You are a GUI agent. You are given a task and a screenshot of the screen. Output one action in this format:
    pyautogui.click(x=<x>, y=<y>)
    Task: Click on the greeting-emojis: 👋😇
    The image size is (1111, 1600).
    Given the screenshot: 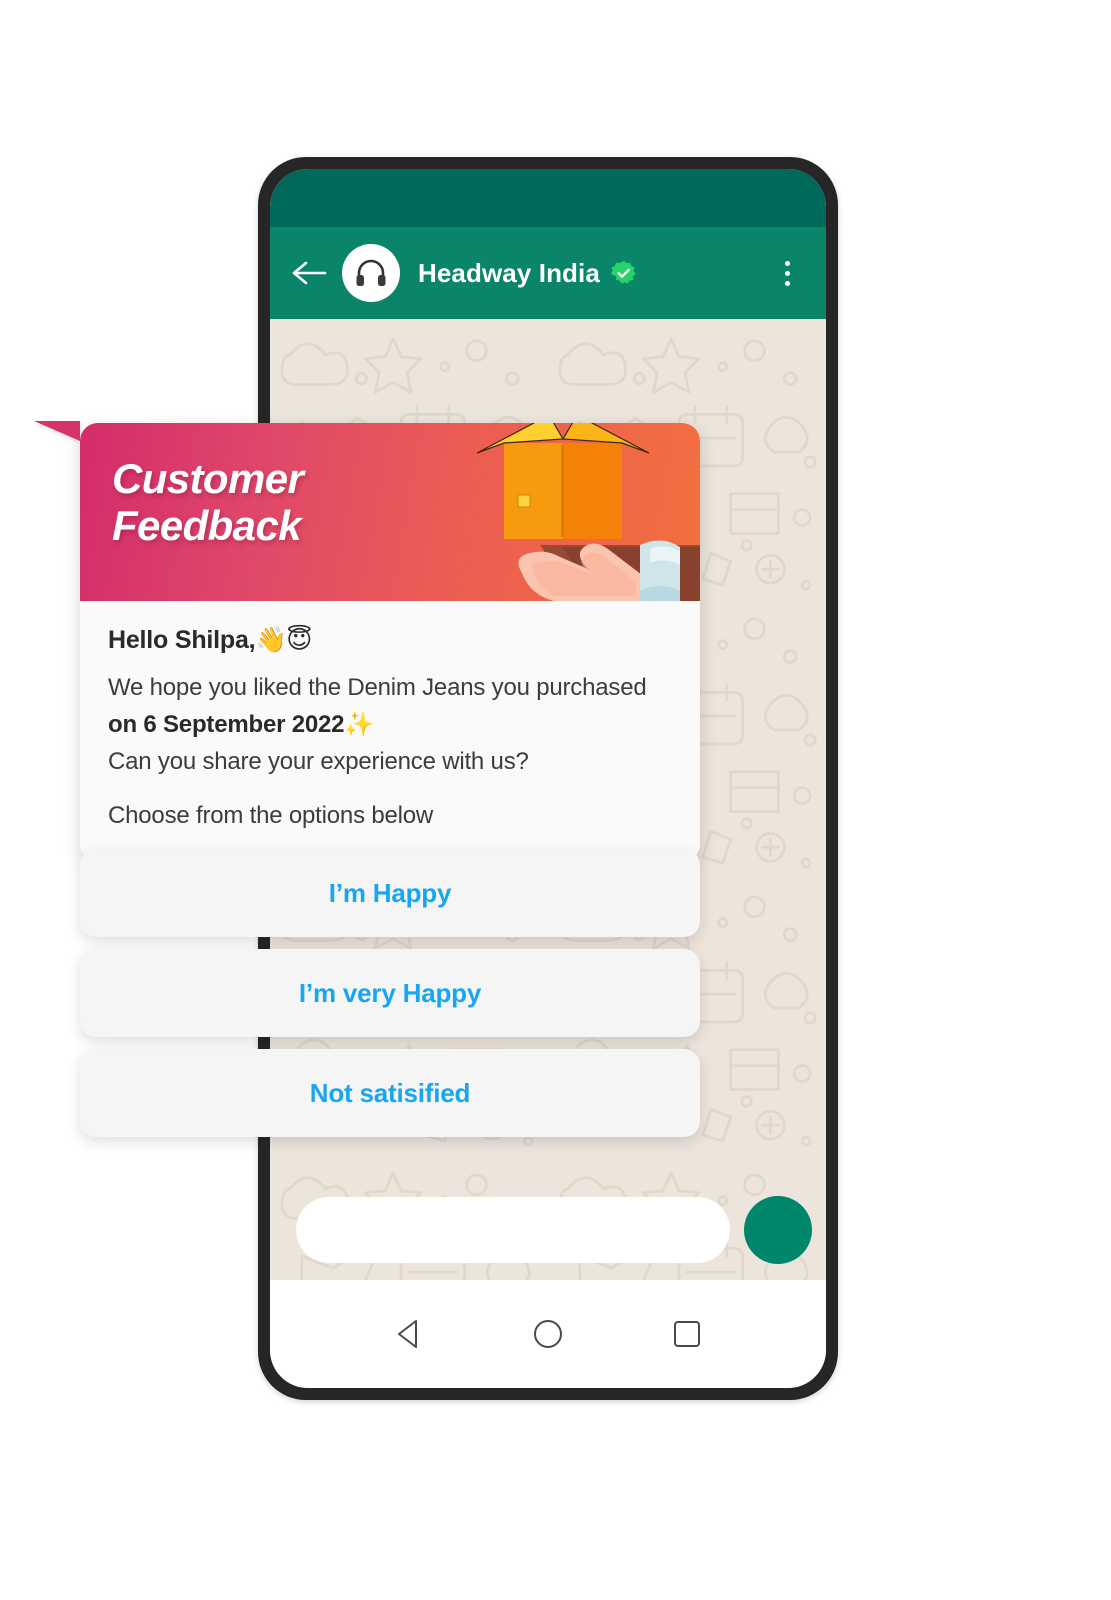 What is the action you would take?
    pyautogui.click(x=284, y=639)
    